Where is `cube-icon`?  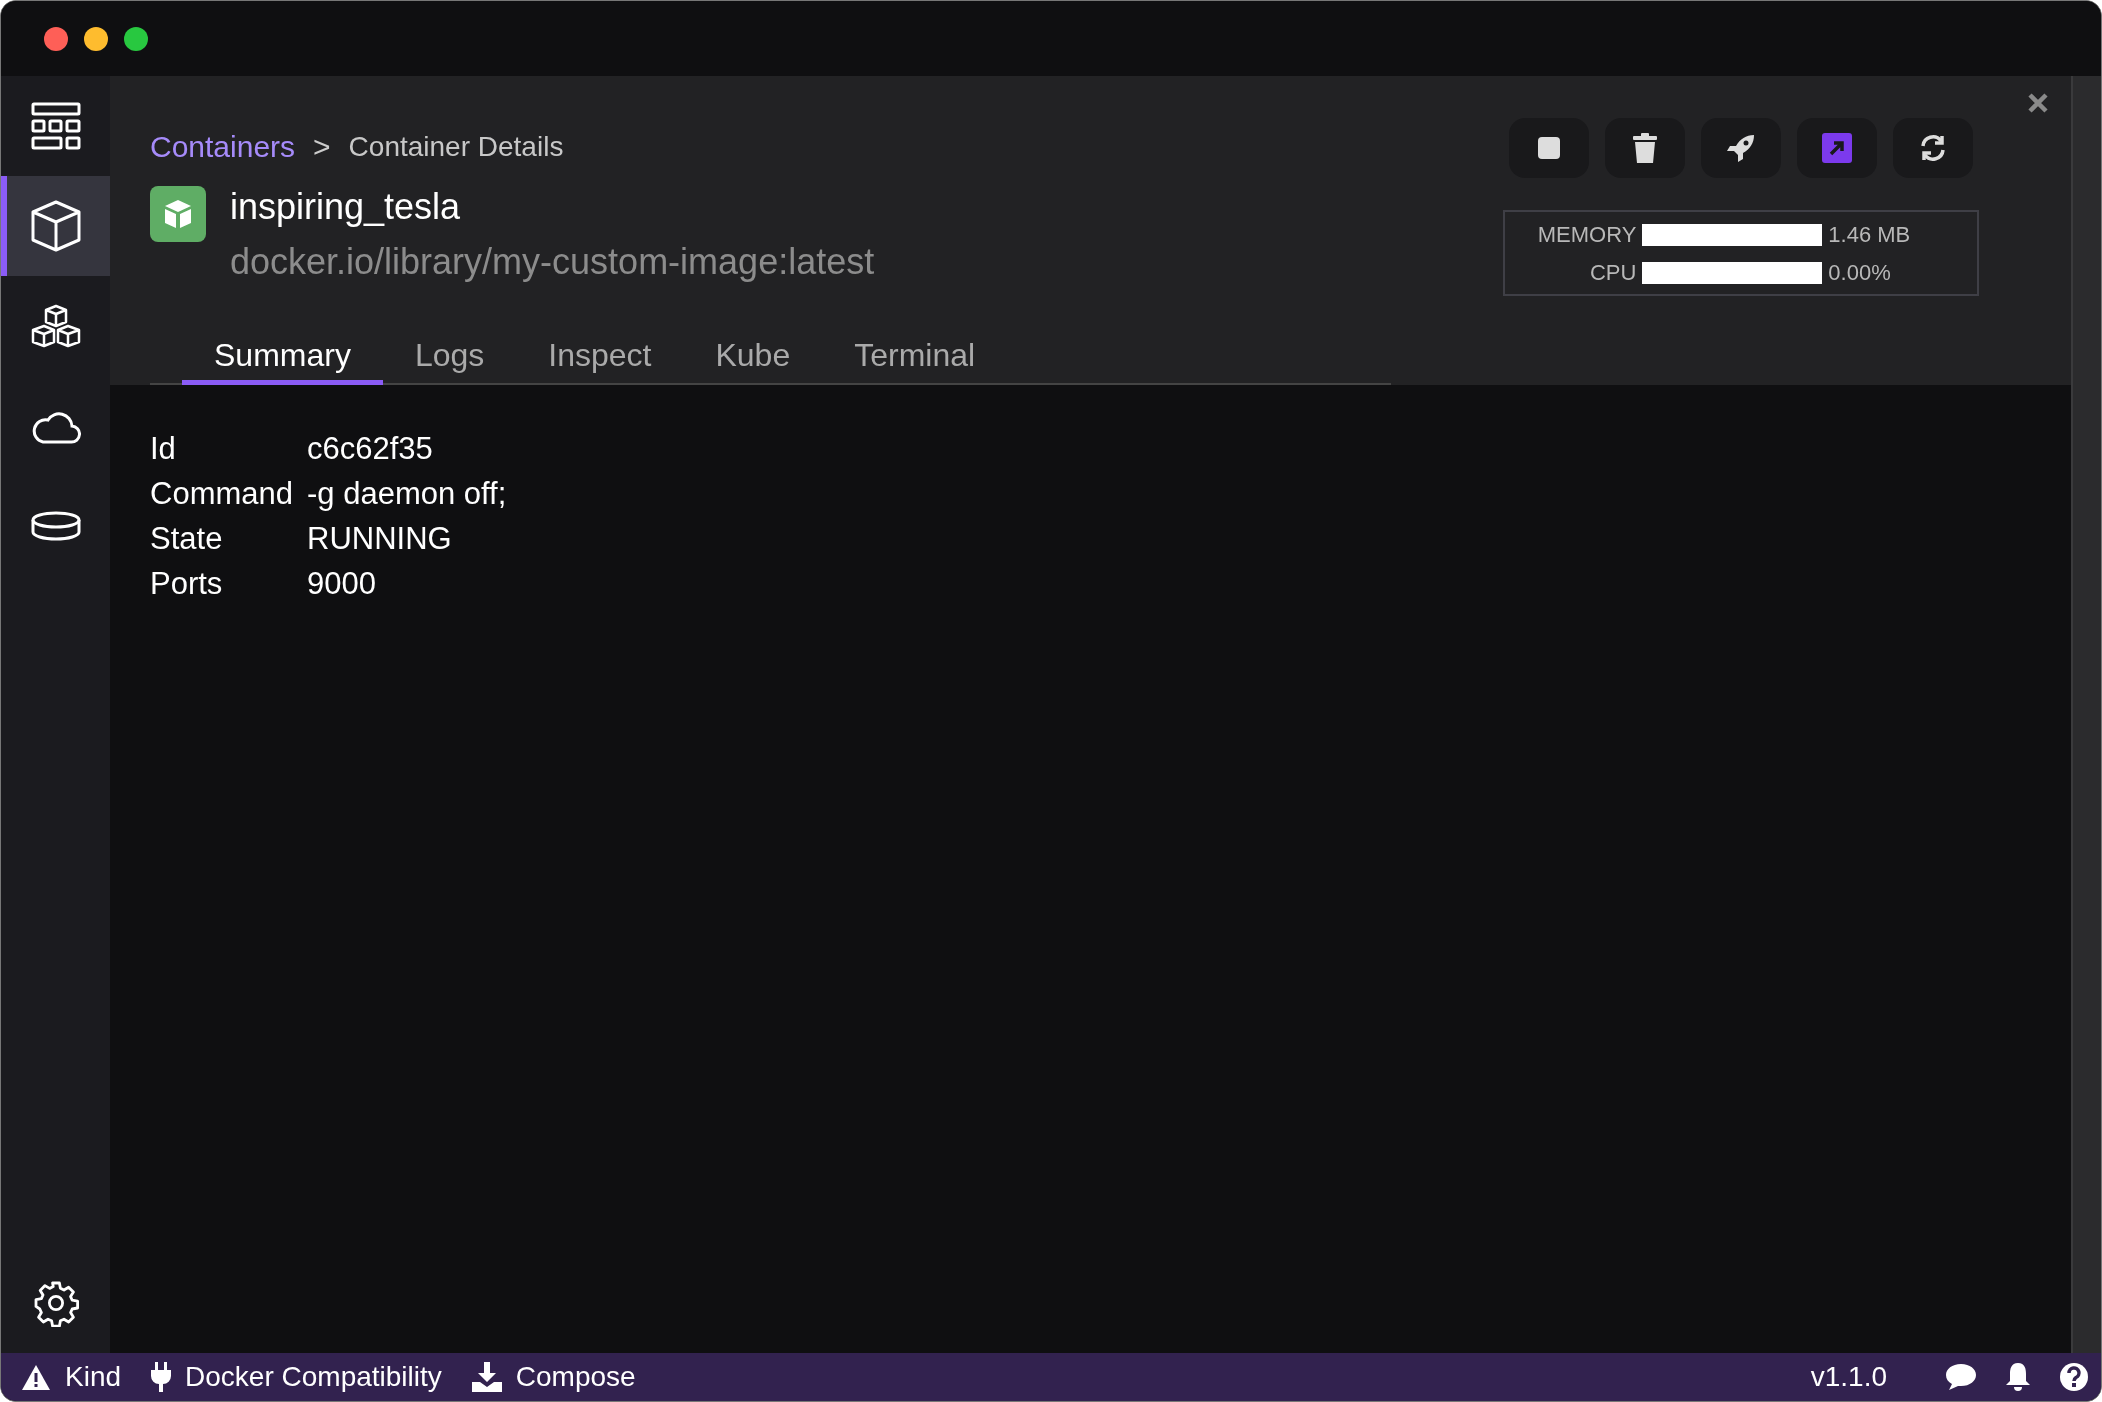
cube-icon is located at coordinates (55, 226).